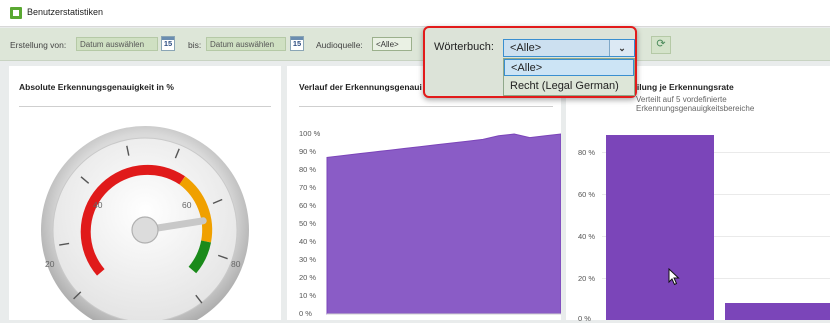  What do you see at coordinates (680, 87) in the screenshot?
I see `distribution-title: rteilung je Erkennungsrate` at bounding box center [680, 87].